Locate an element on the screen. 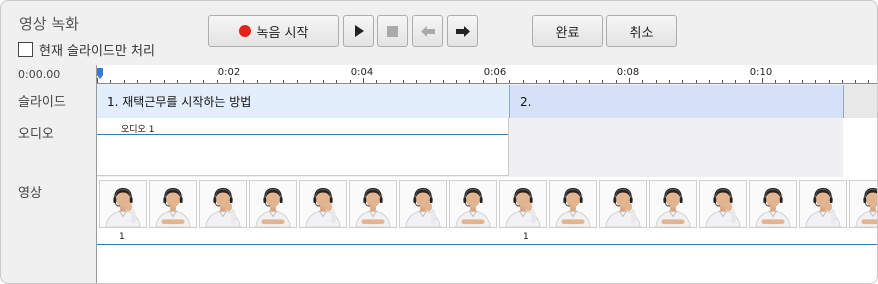 The image size is (878, 284). ruler-label: 0:10 is located at coordinates (761, 72).